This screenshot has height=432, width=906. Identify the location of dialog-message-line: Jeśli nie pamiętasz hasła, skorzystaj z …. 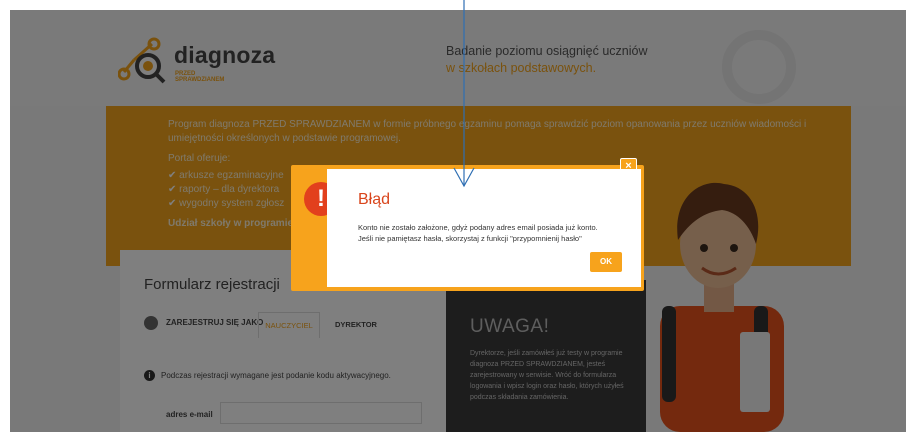
(470, 238).